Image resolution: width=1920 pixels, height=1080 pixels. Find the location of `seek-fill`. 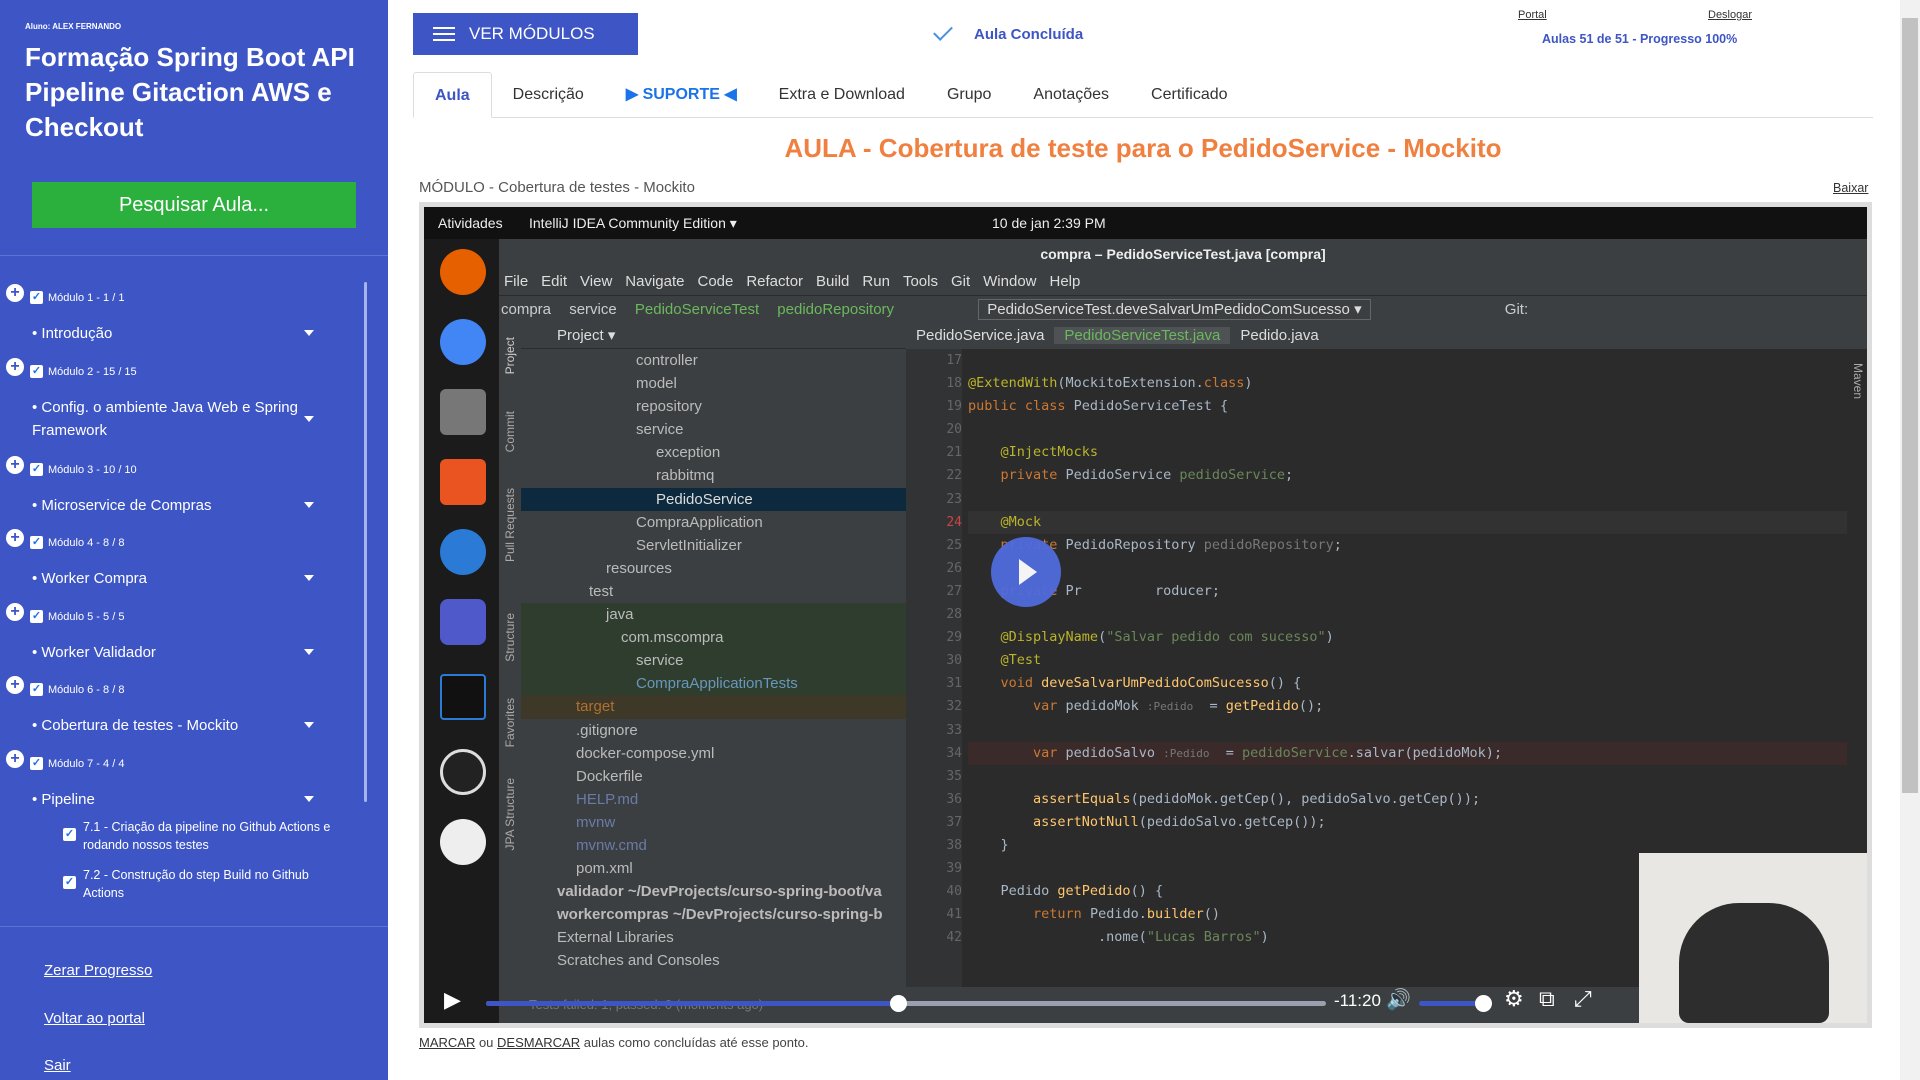

seek-fill is located at coordinates (692, 1003).